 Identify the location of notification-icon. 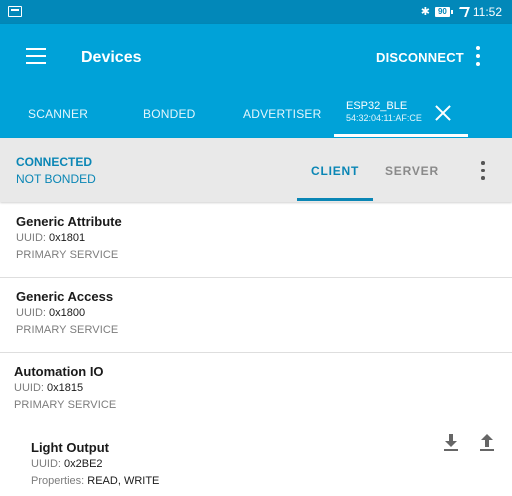
(15, 11).